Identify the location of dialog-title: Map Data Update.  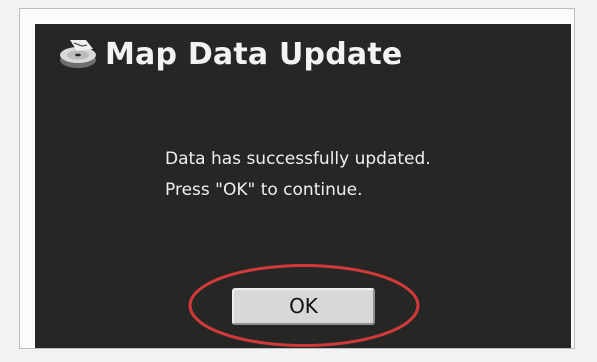
(254, 54).